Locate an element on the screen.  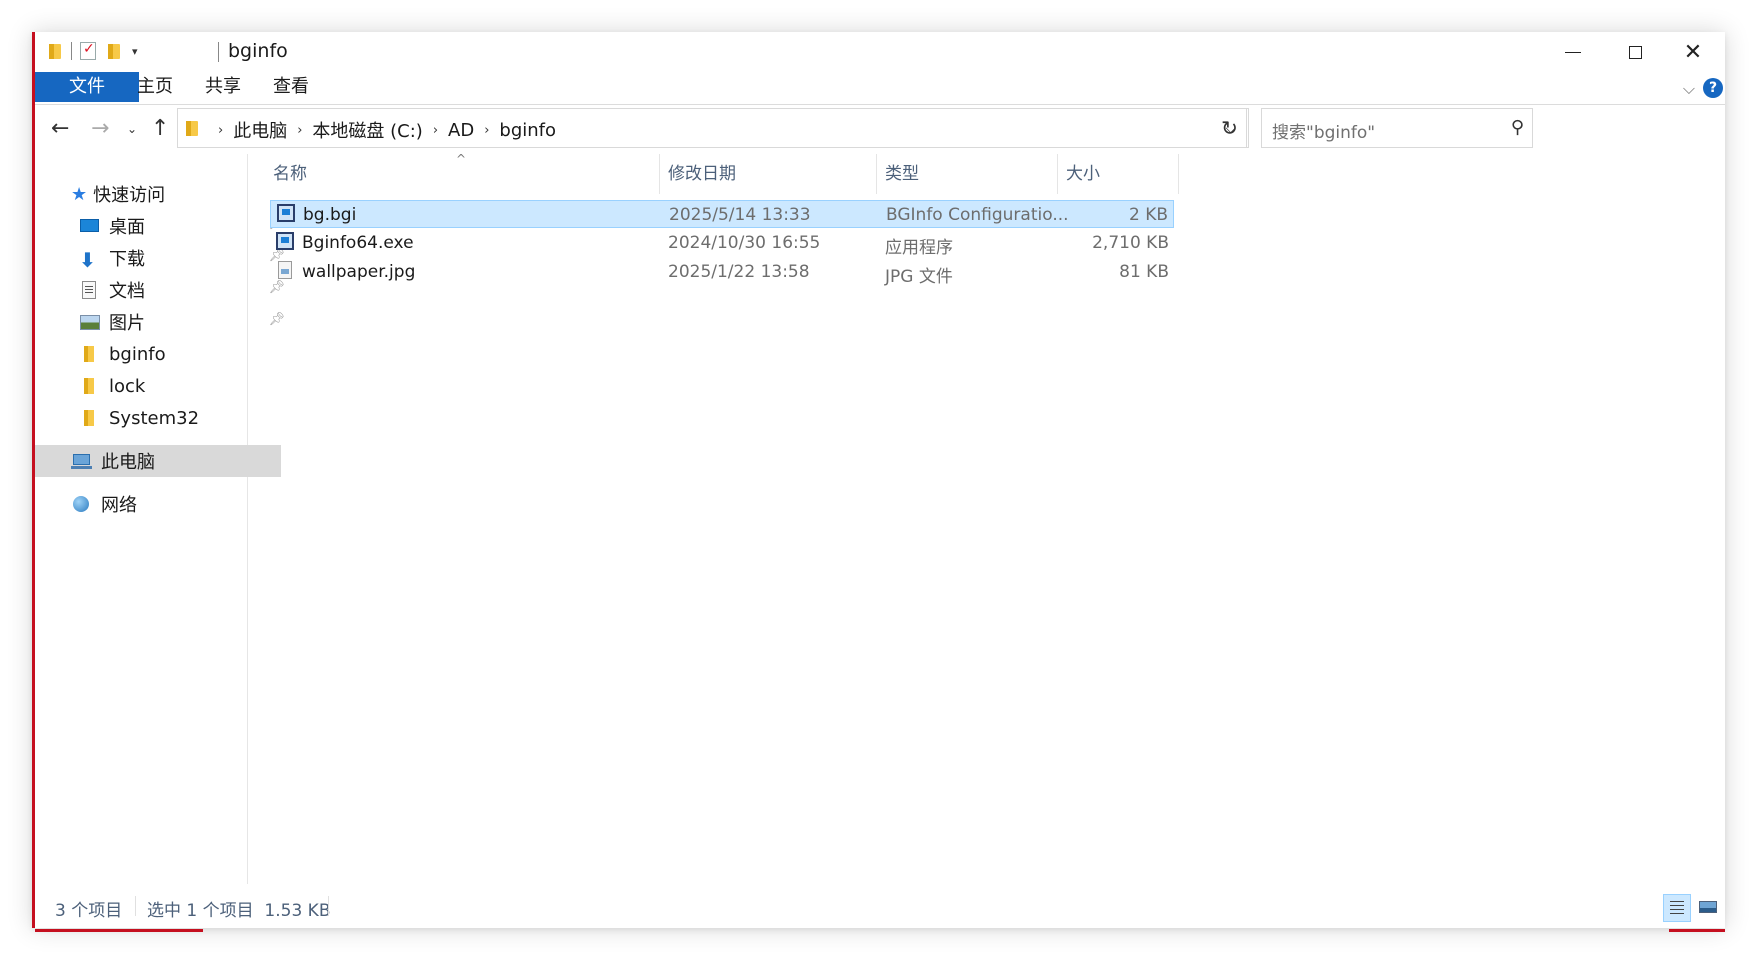
details-view-button is located at coordinates (1677, 908).